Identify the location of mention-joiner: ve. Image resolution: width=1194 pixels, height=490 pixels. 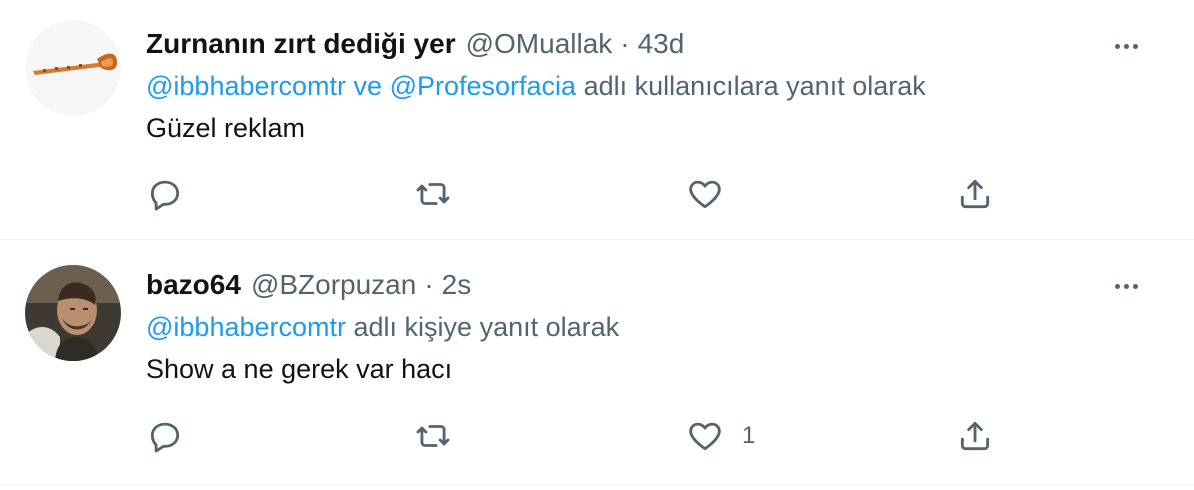
(368, 86).